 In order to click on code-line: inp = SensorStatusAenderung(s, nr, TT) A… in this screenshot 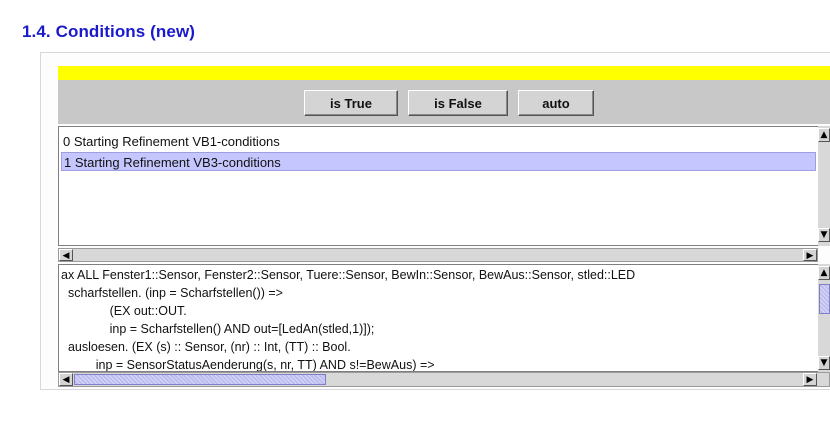, I will do `click(248, 365)`.